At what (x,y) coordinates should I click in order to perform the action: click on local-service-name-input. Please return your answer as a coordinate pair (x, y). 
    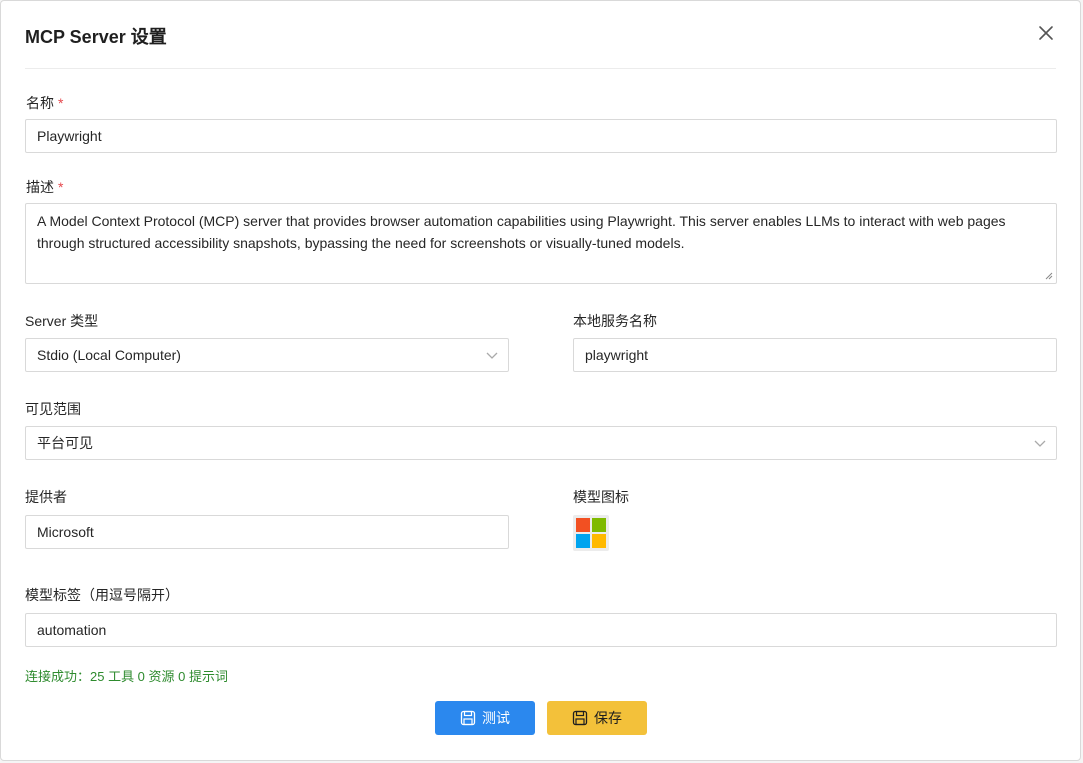
    Looking at the image, I should click on (815, 355).